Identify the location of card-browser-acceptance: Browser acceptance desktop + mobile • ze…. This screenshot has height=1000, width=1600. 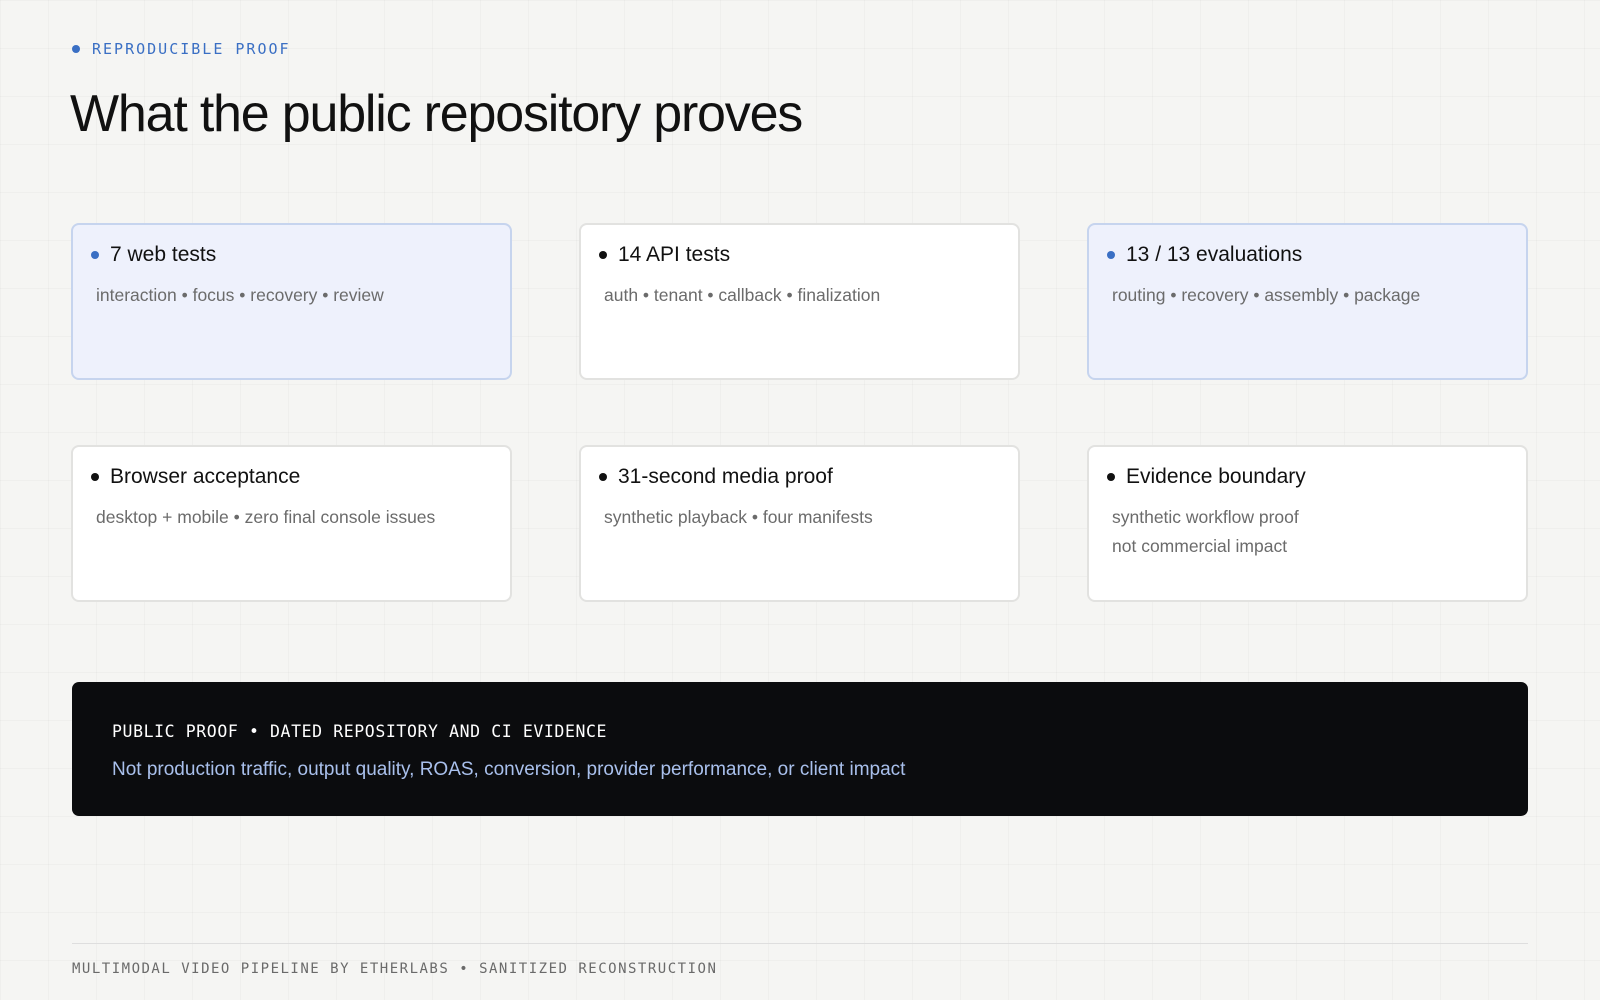
(291, 523).